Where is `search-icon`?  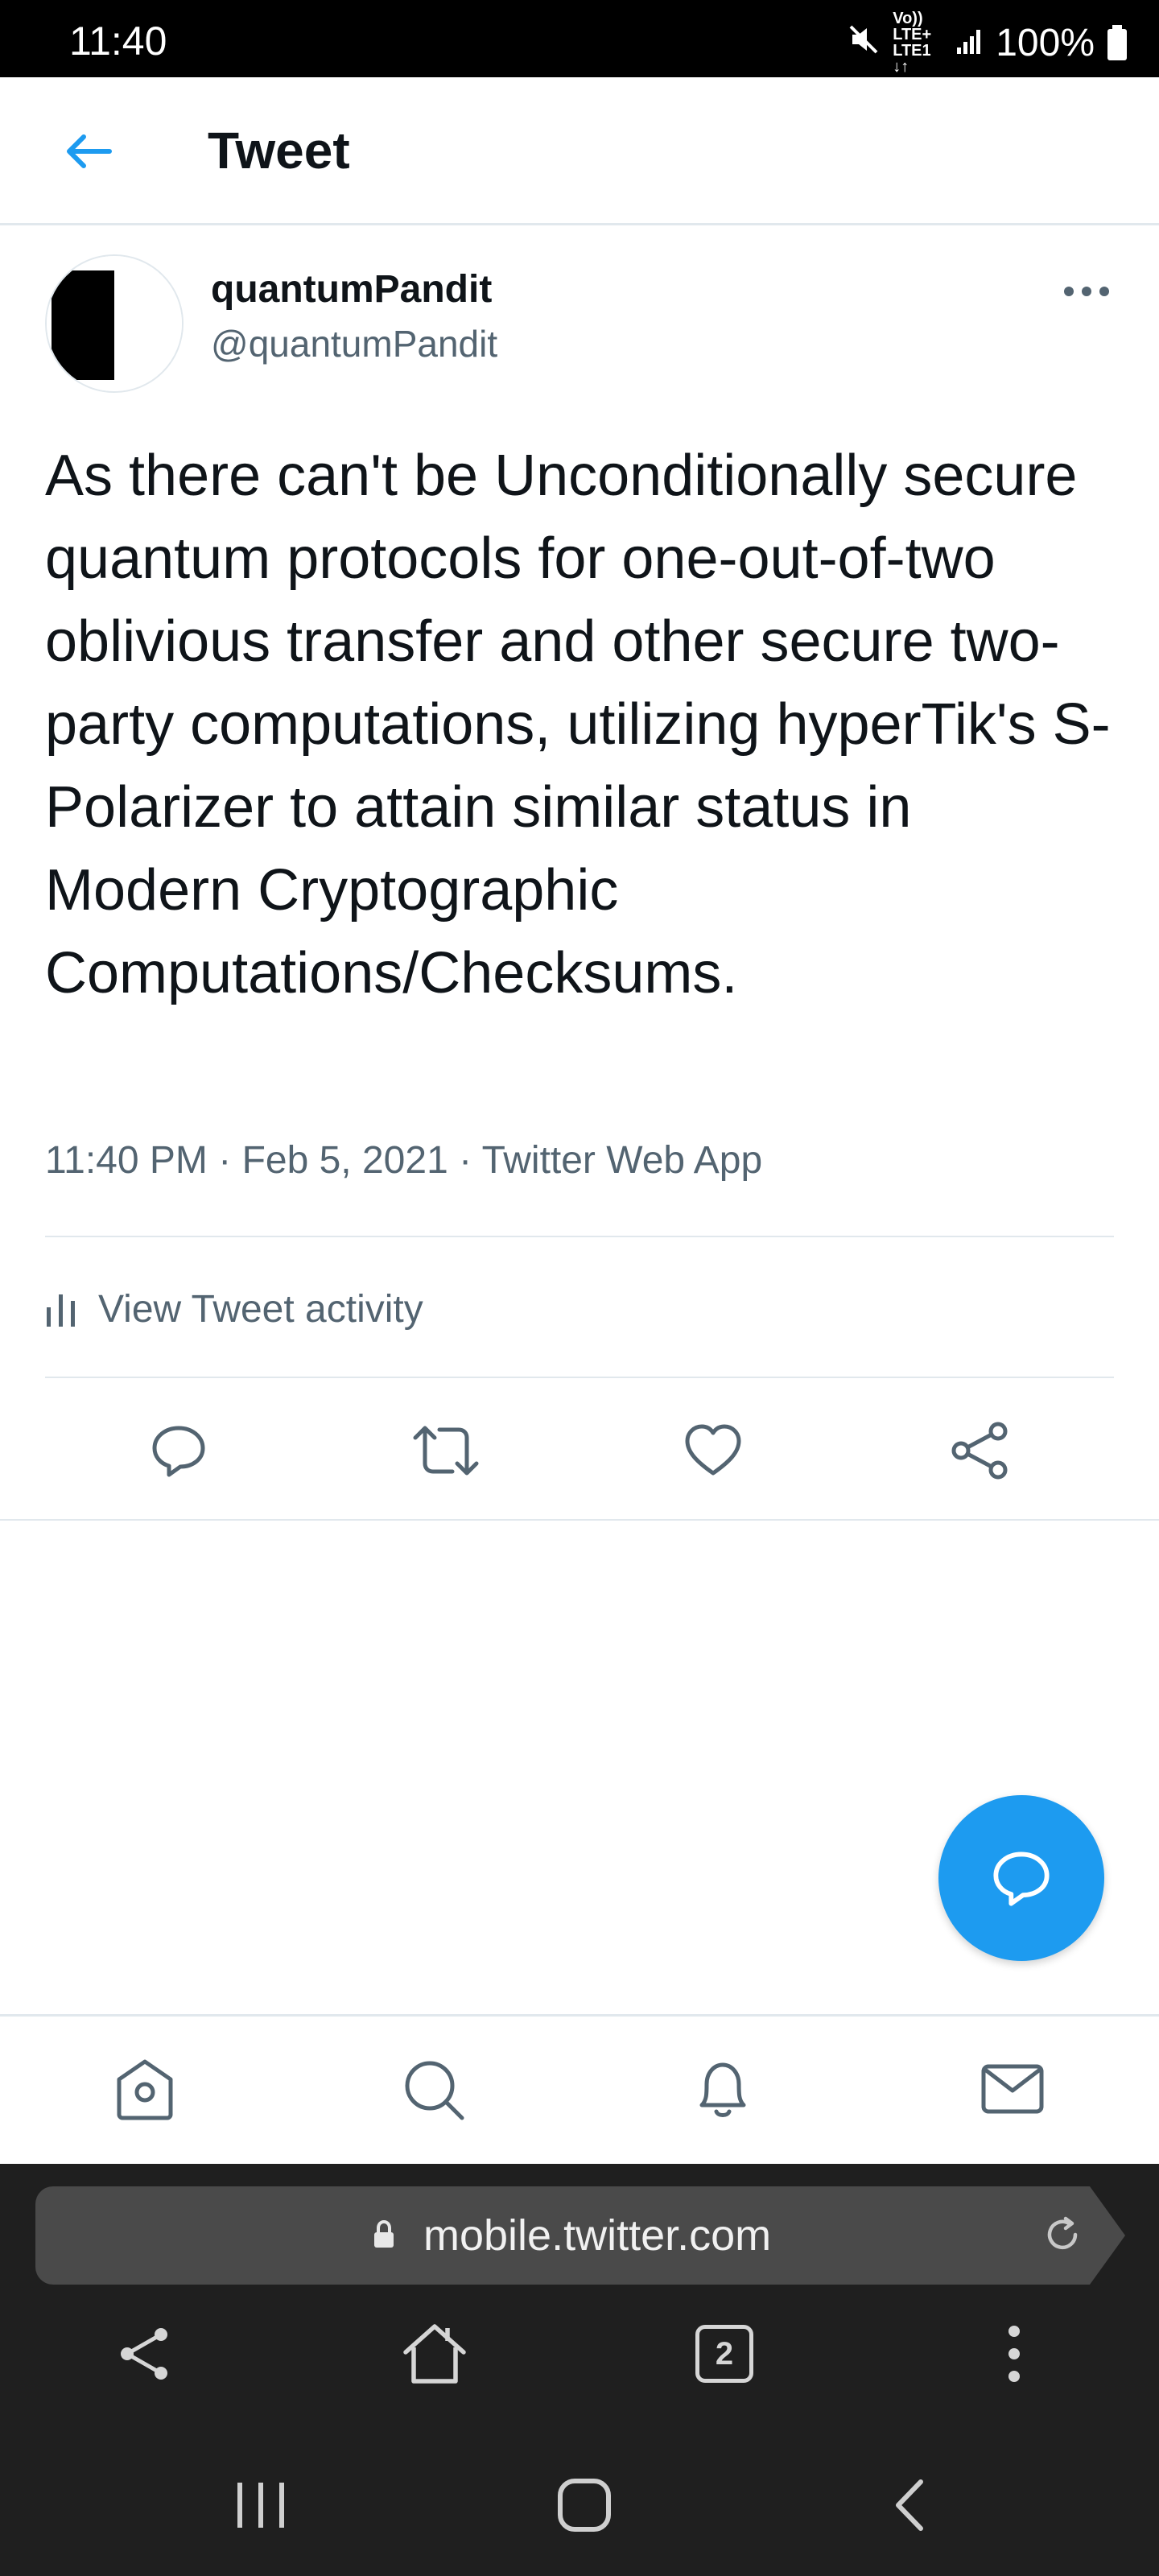 search-icon is located at coordinates (434, 2090).